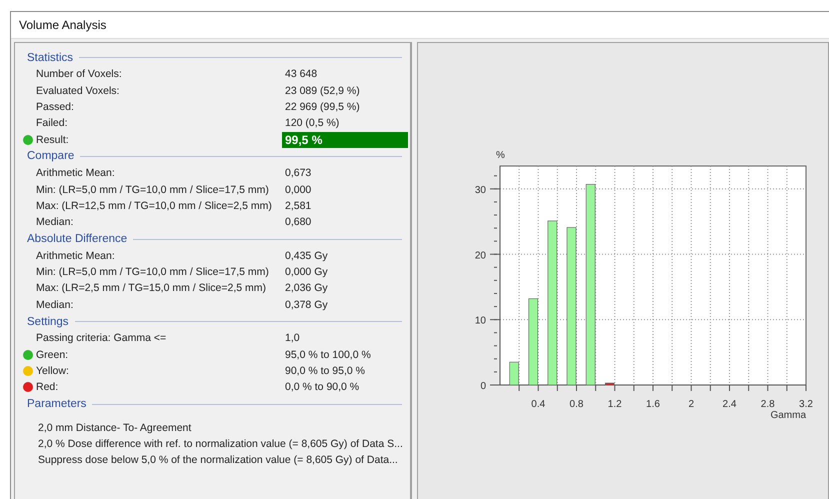 This screenshot has width=829, height=499. I want to click on row-value: 95,0 % to 100,0 %, so click(328, 355).